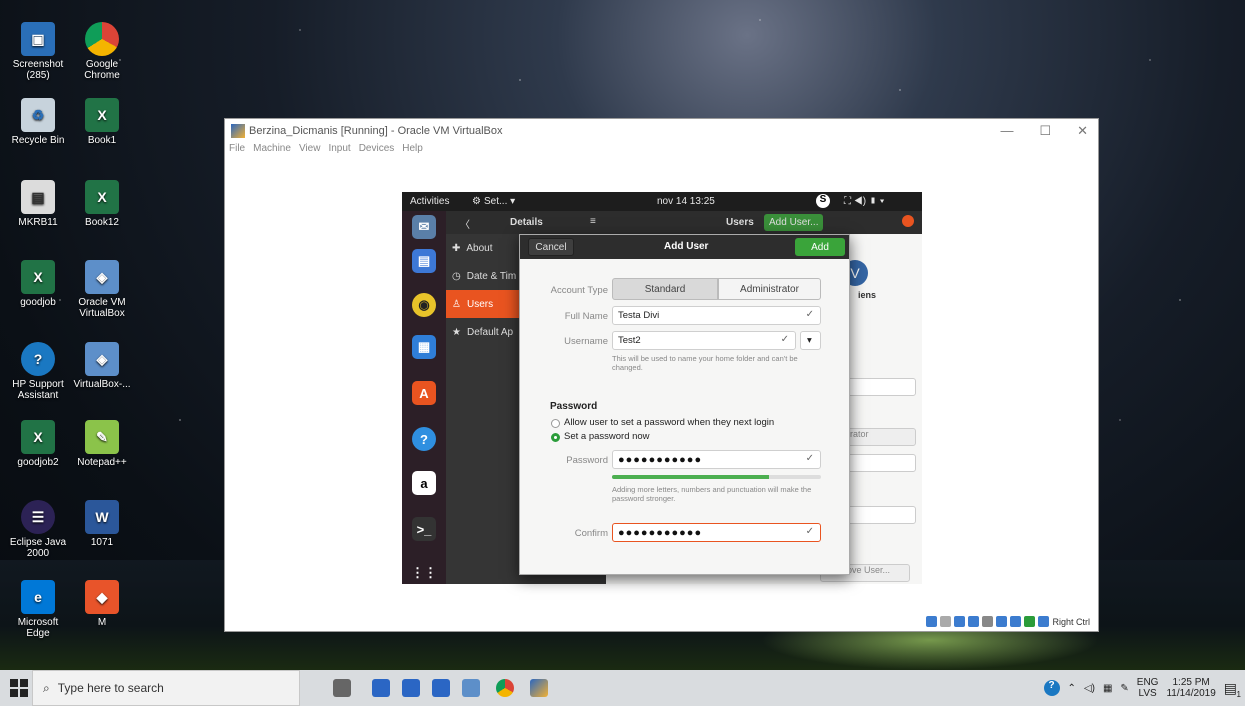 Image resolution: width=1245 pixels, height=706 pixels. Describe the element at coordinates (1006, 131) in the screenshot. I see `minimize-button: —` at that location.